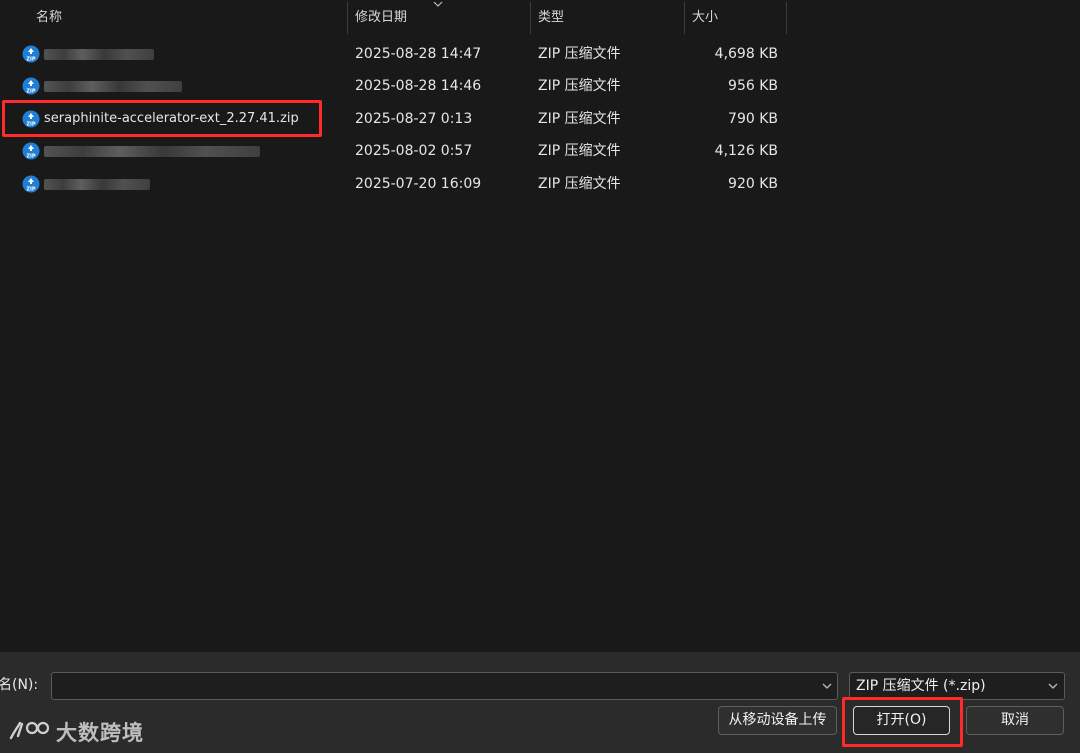  I want to click on watermark: 大数跨境, so click(76, 732).